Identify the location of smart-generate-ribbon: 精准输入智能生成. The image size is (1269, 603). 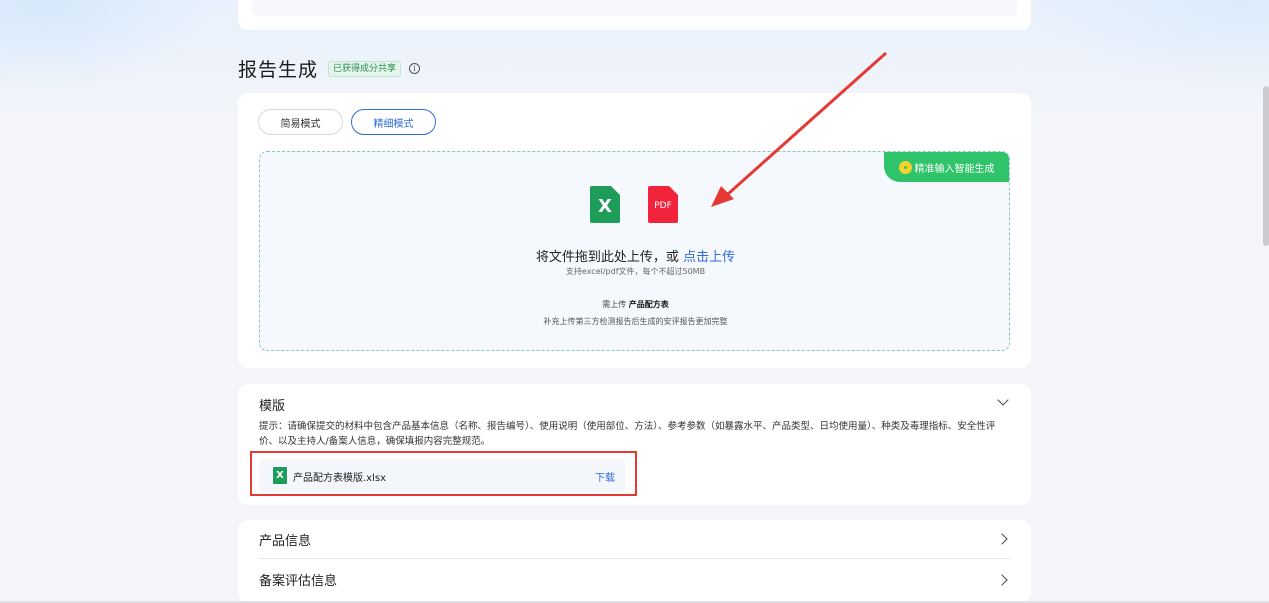
(946, 167).